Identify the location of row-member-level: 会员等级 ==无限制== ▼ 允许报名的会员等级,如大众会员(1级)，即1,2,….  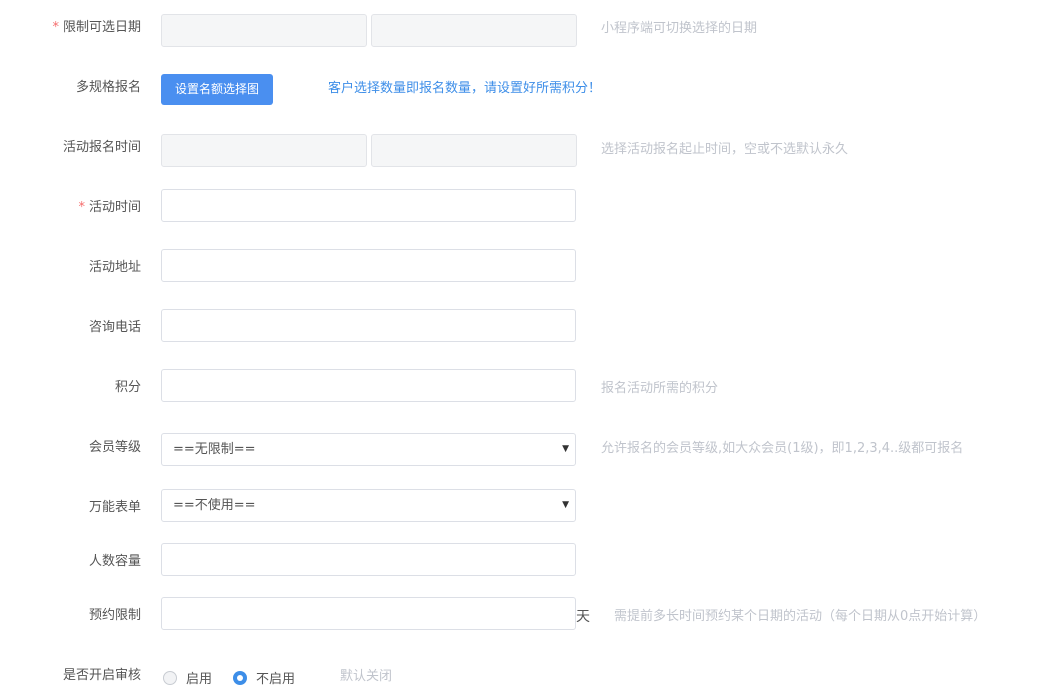
(524, 449).